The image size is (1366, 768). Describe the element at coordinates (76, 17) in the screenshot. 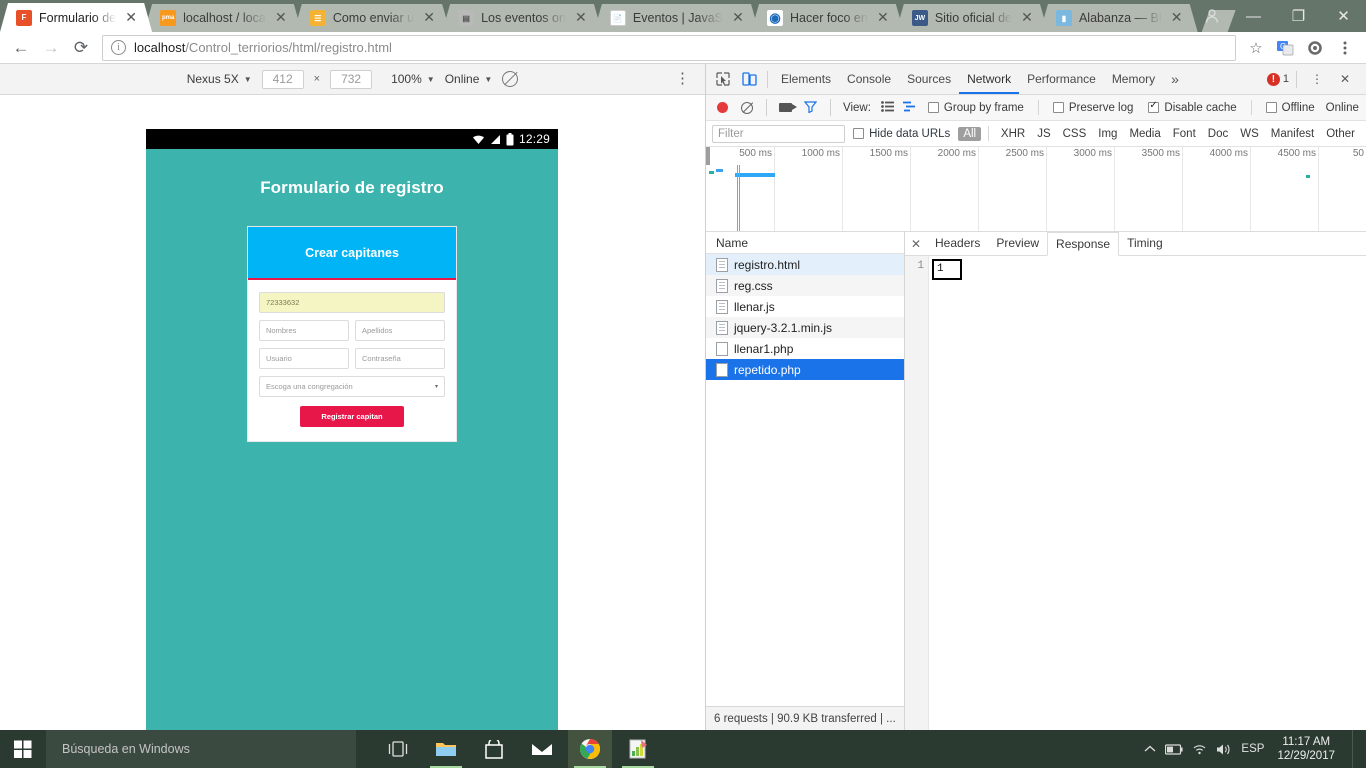

I see `browser-tab-1: F Formulario de ✕` at that location.